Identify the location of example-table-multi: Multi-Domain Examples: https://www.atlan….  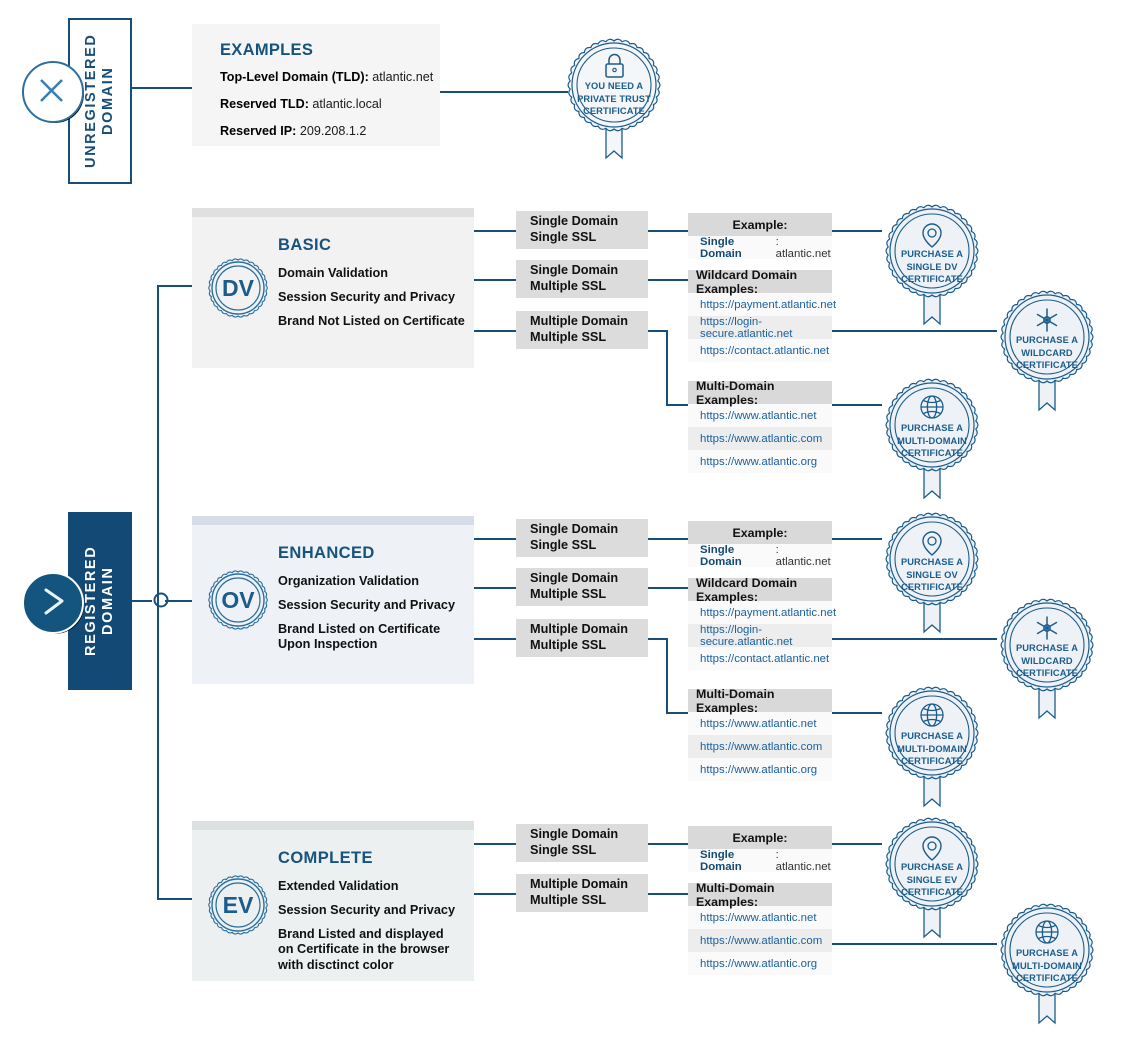
(760, 928).